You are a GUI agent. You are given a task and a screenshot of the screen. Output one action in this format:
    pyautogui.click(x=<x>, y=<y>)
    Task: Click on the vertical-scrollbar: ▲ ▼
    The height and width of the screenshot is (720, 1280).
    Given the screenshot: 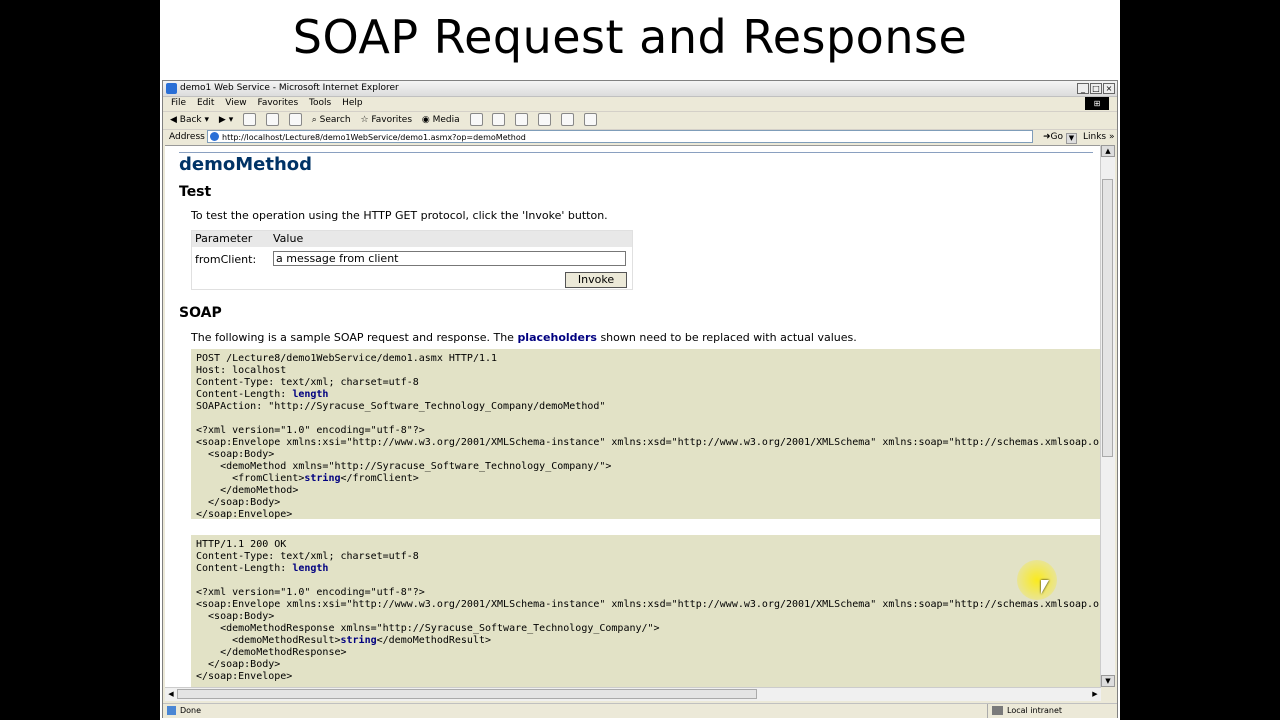 What is the action you would take?
    pyautogui.click(x=1107, y=416)
    